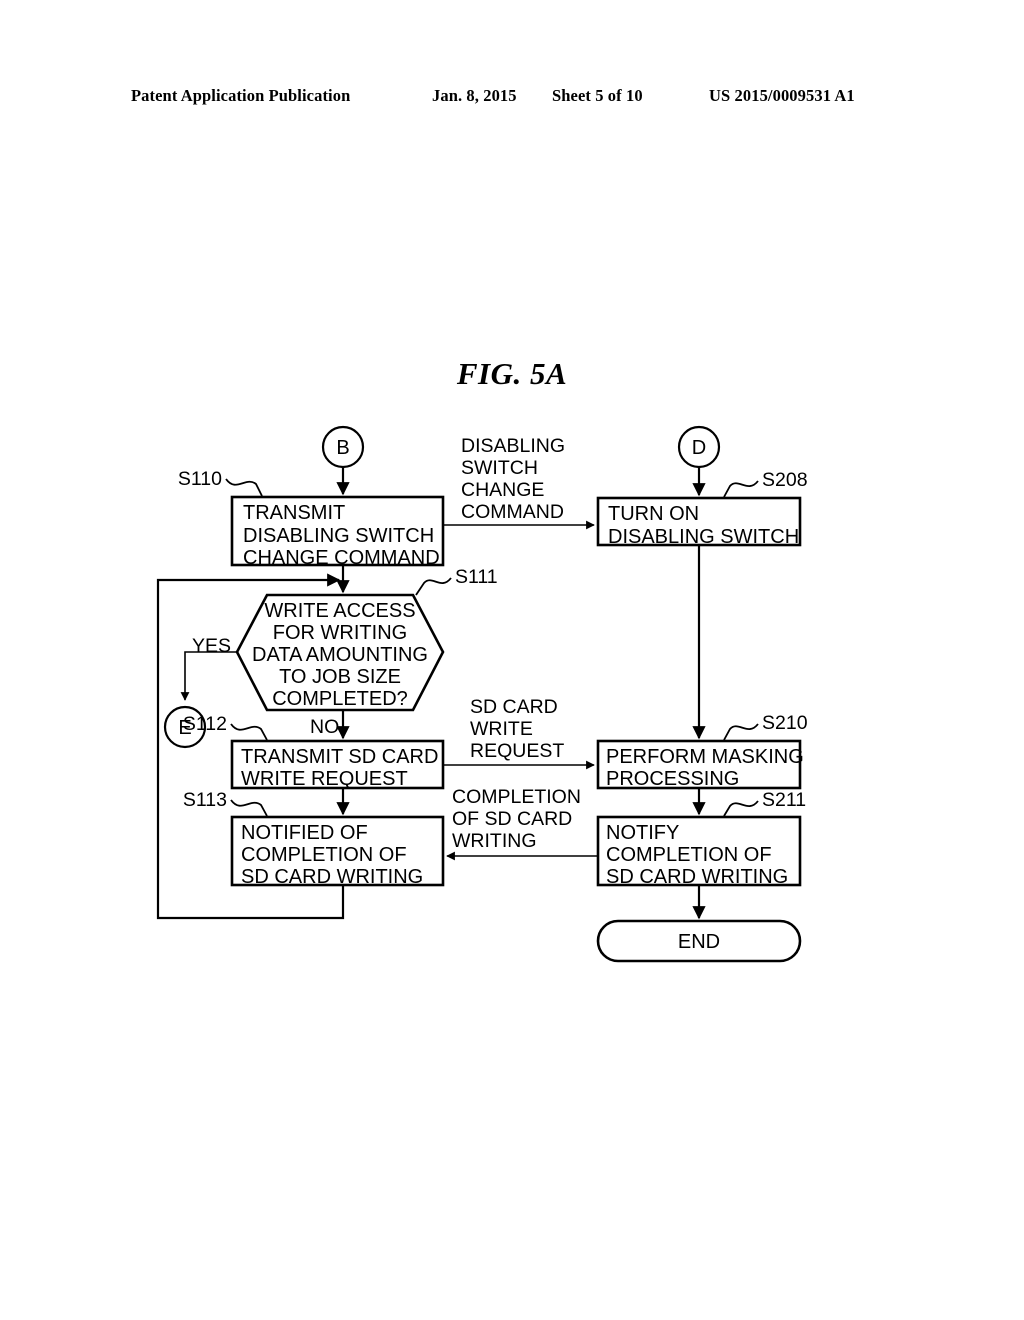  What do you see at coordinates (249, 732) in the screenshot?
I see `leader-s112` at bounding box center [249, 732].